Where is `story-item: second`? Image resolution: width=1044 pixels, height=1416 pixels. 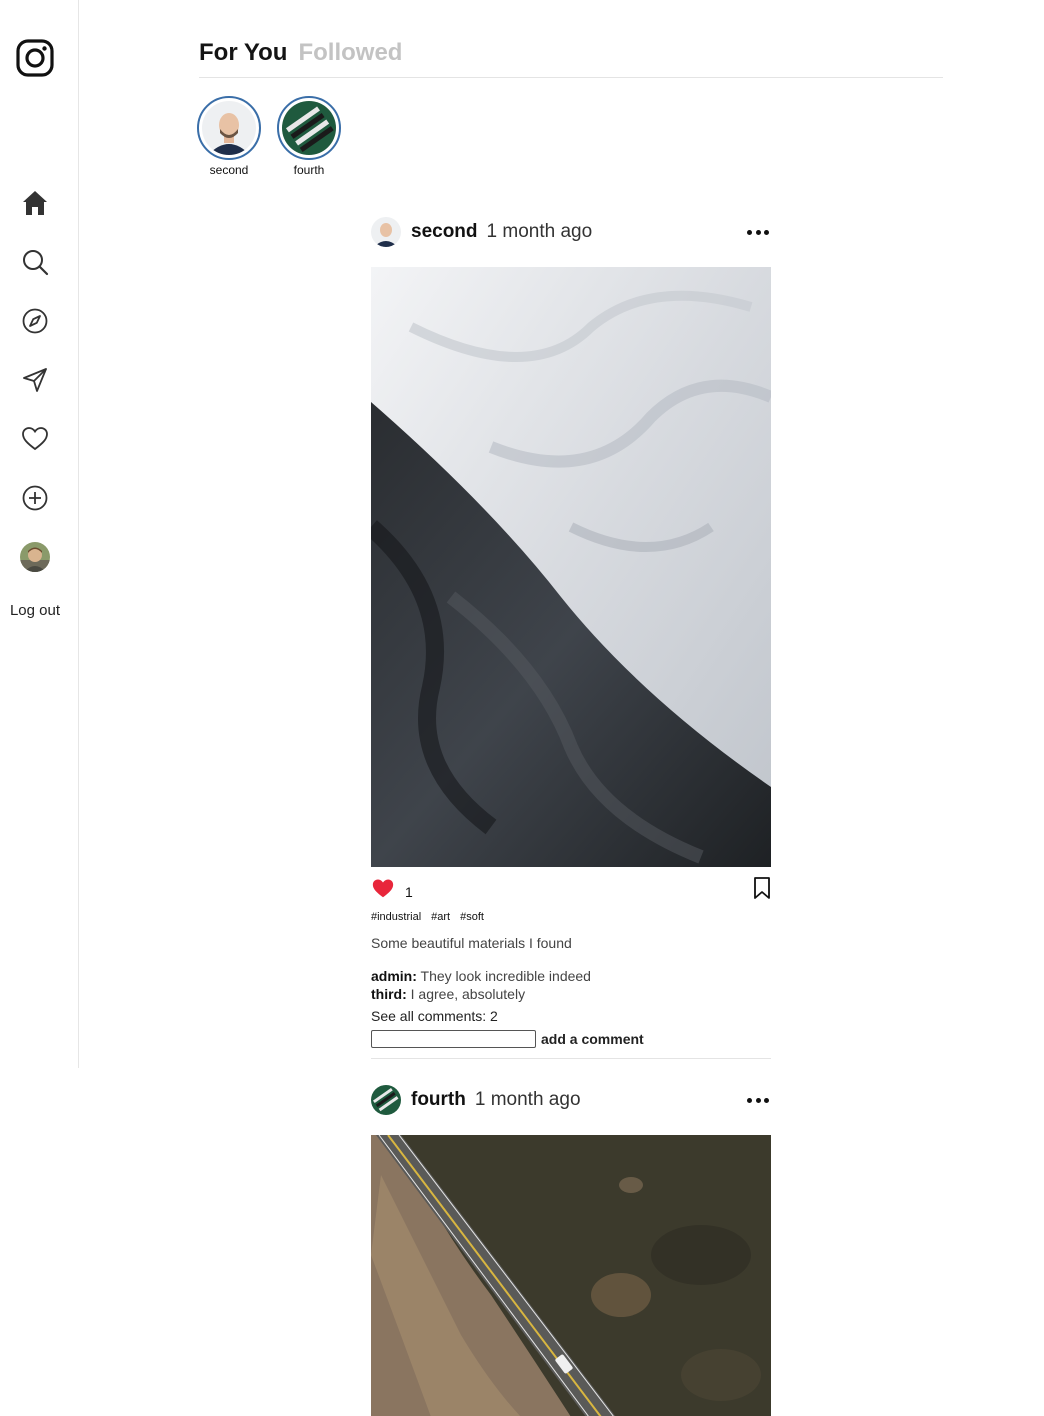 story-item: second is located at coordinates (229, 136).